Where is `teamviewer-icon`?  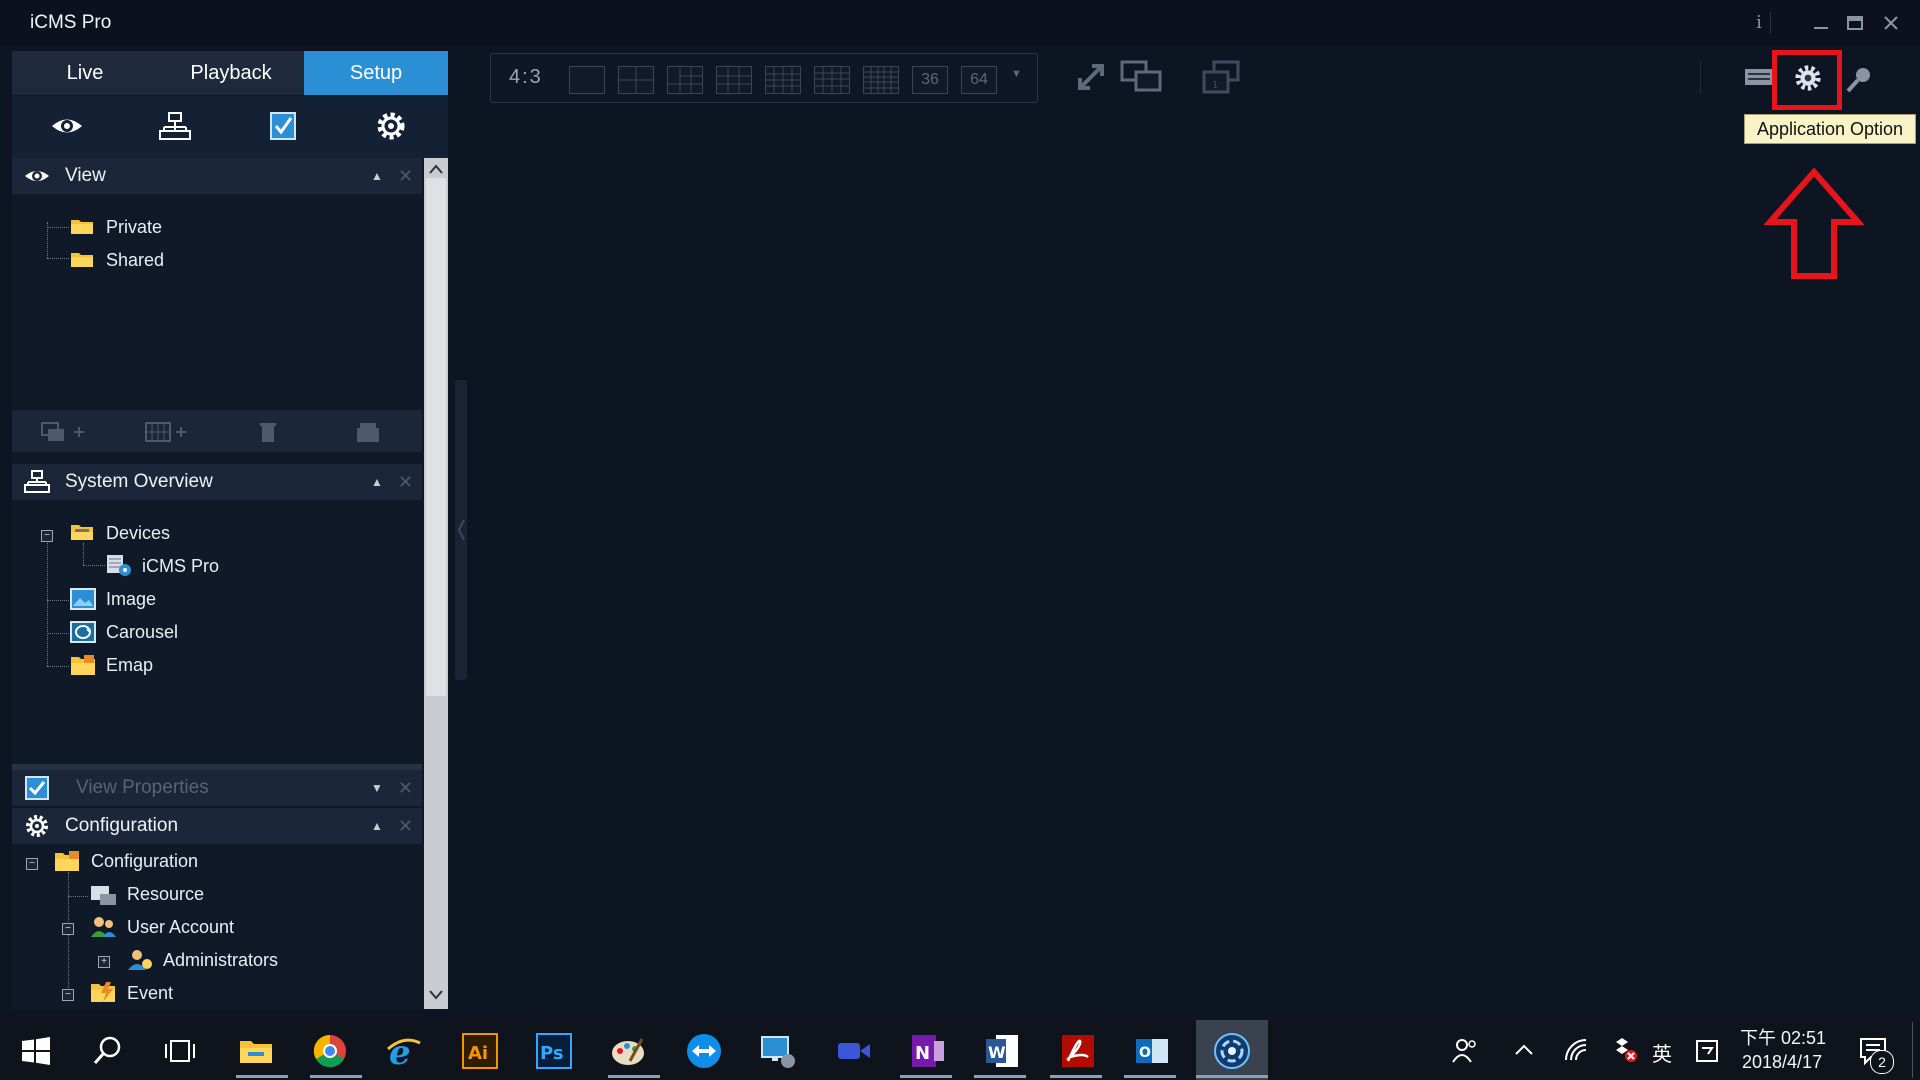 teamviewer-icon is located at coordinates (704, 1051).